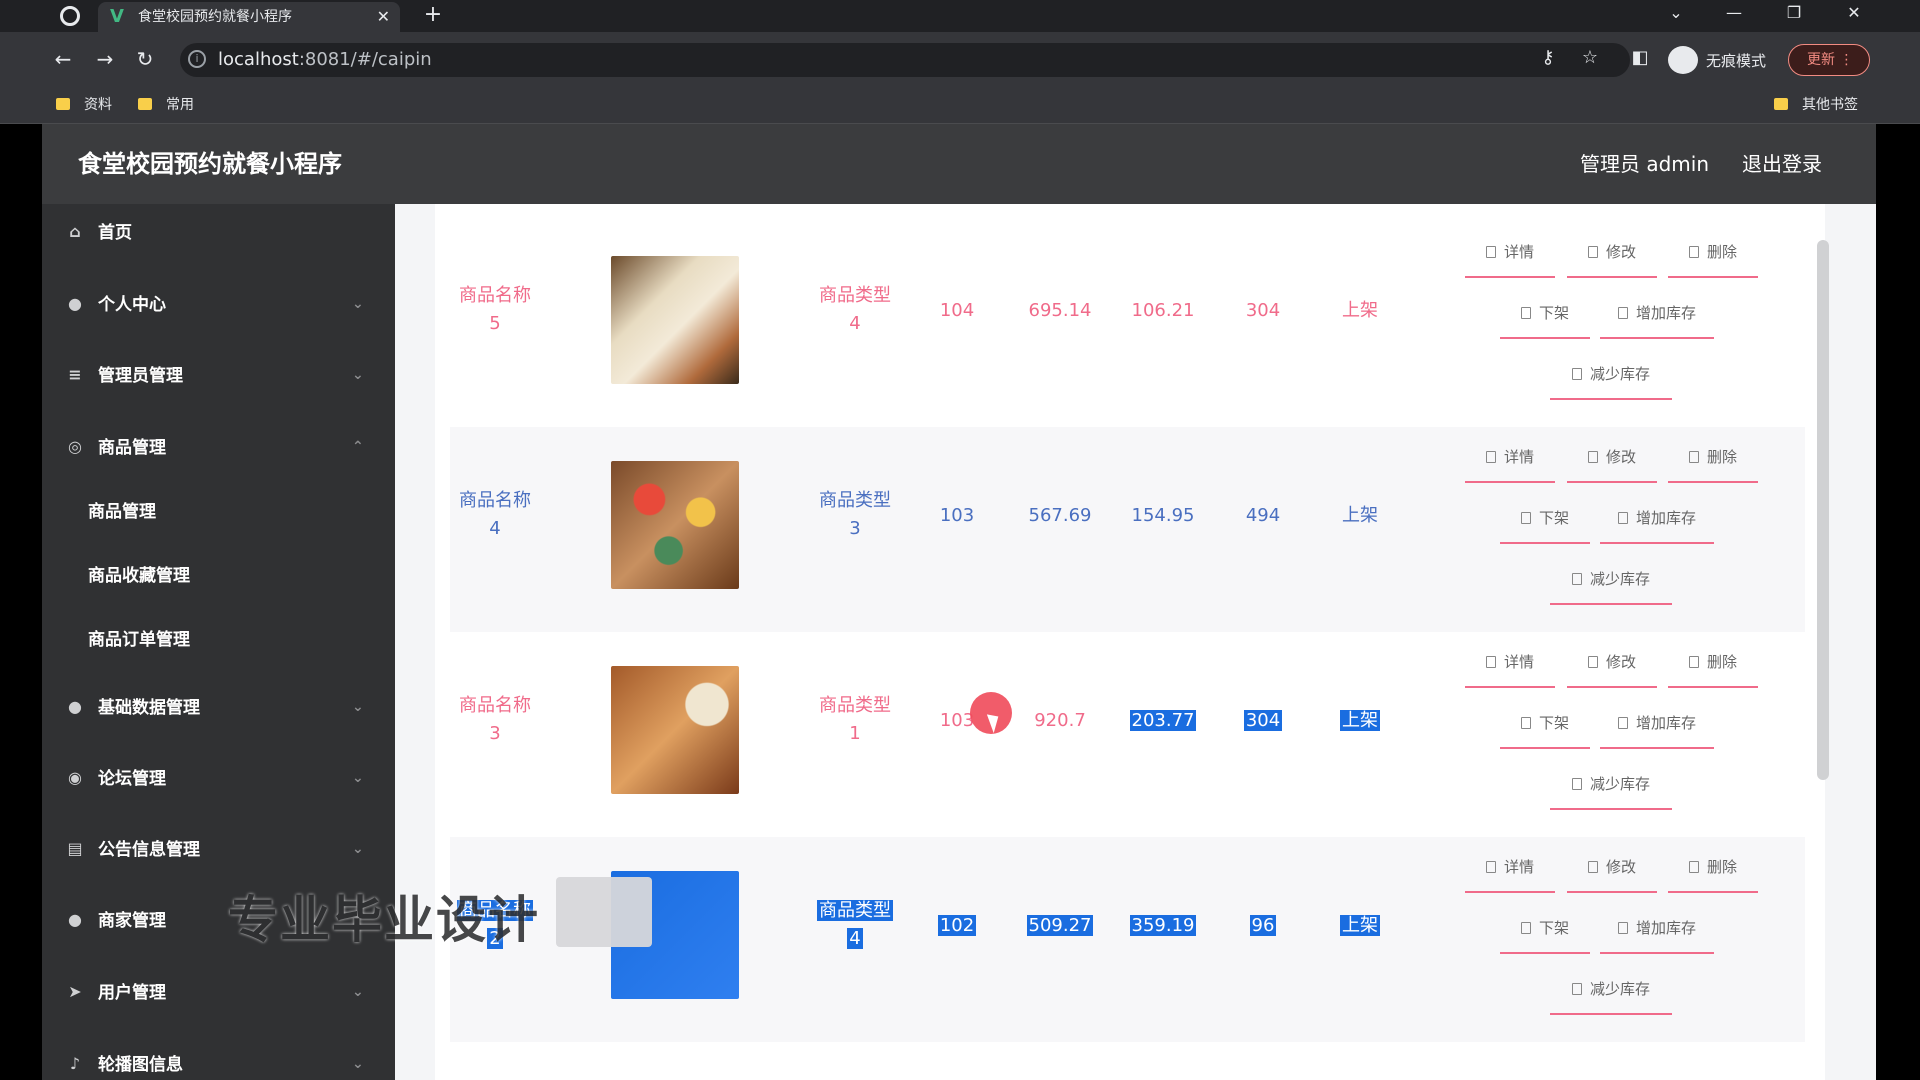  I want to click on goods-price2-cell: 359.19, so click(1163, 925).